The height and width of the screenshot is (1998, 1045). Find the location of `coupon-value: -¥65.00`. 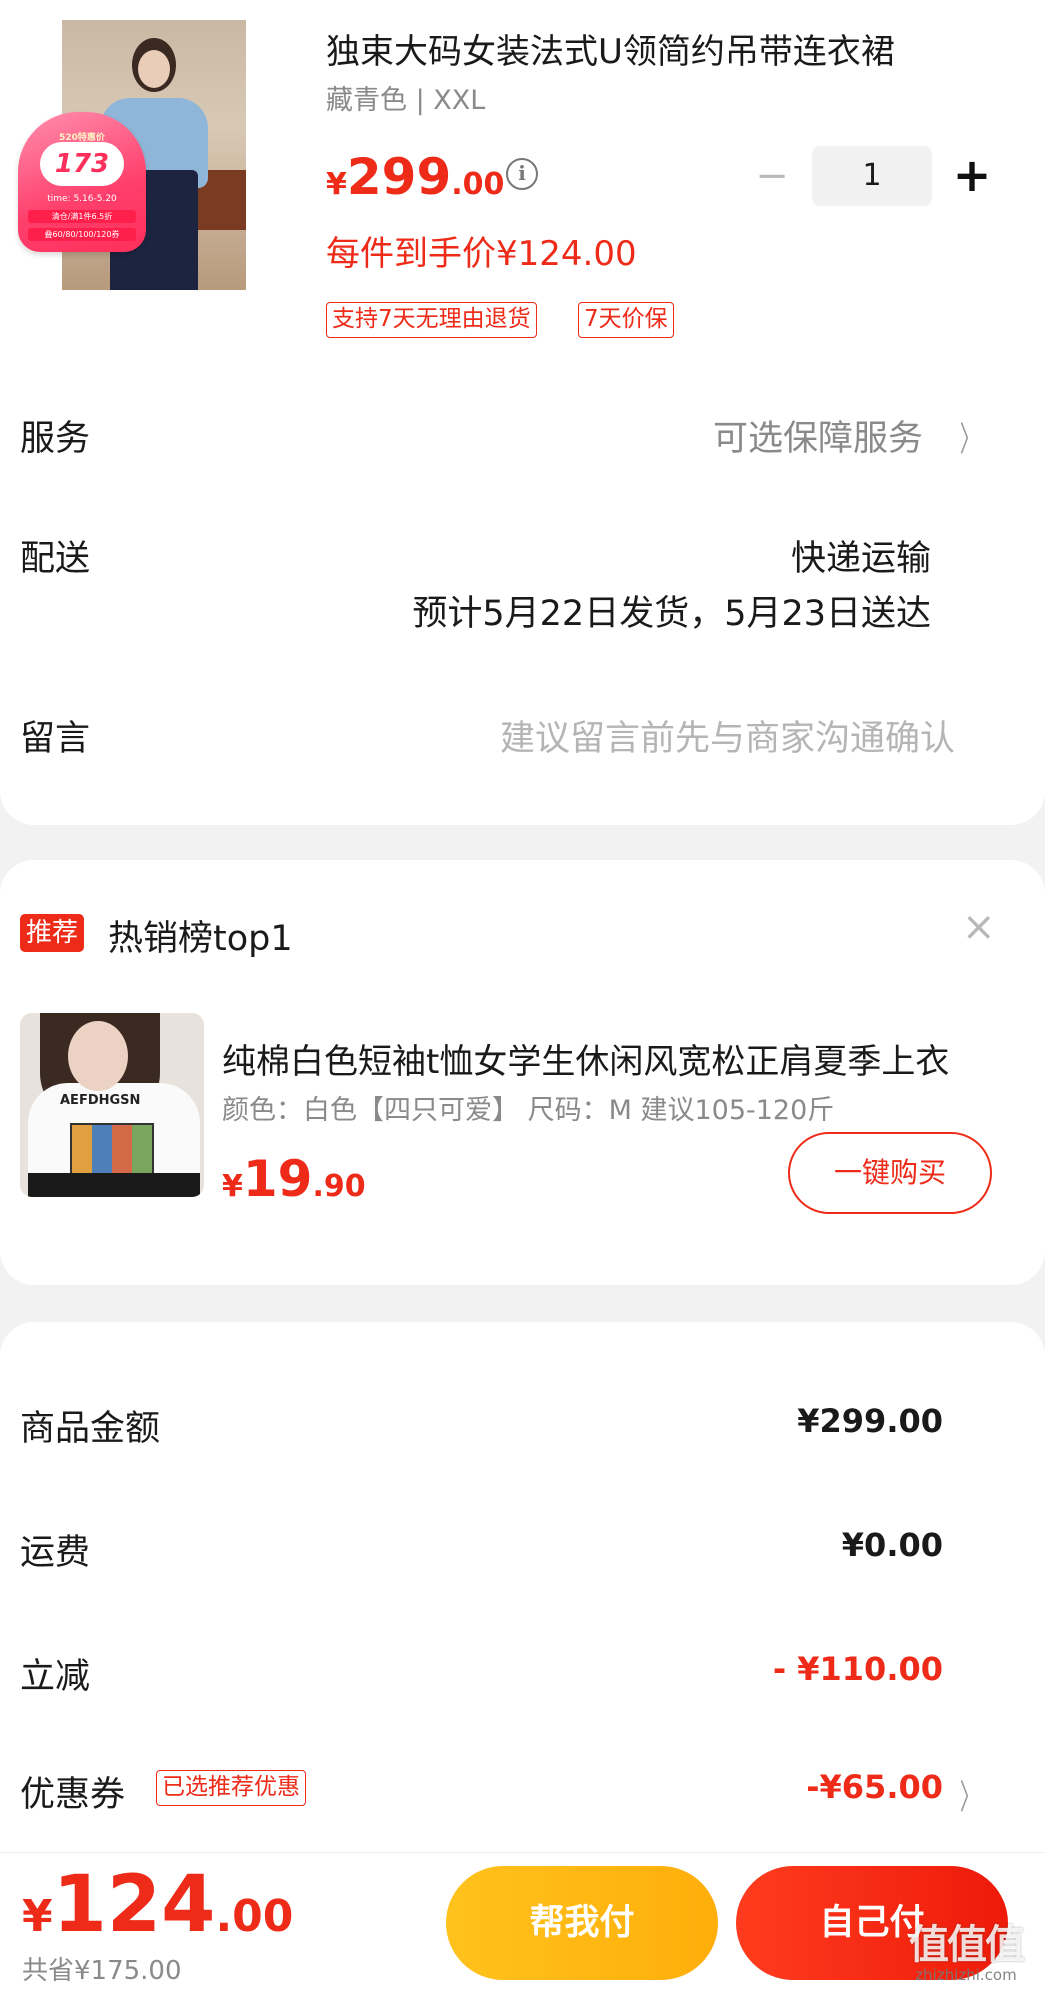

coupon-value: -¥65.00 is located at coordinates (874, 1787).